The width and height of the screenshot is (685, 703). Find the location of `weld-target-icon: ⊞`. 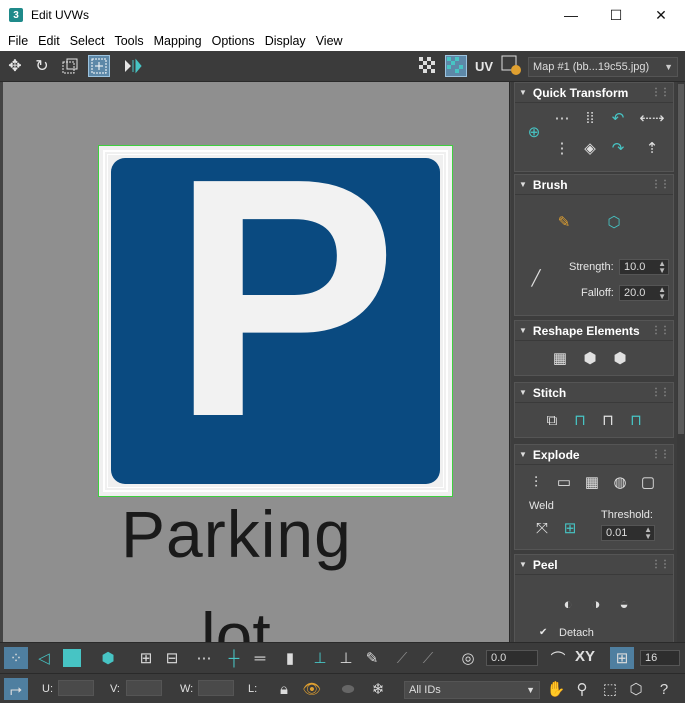

weld-target-icon: ⊞ is located at coordinates (570, 528).